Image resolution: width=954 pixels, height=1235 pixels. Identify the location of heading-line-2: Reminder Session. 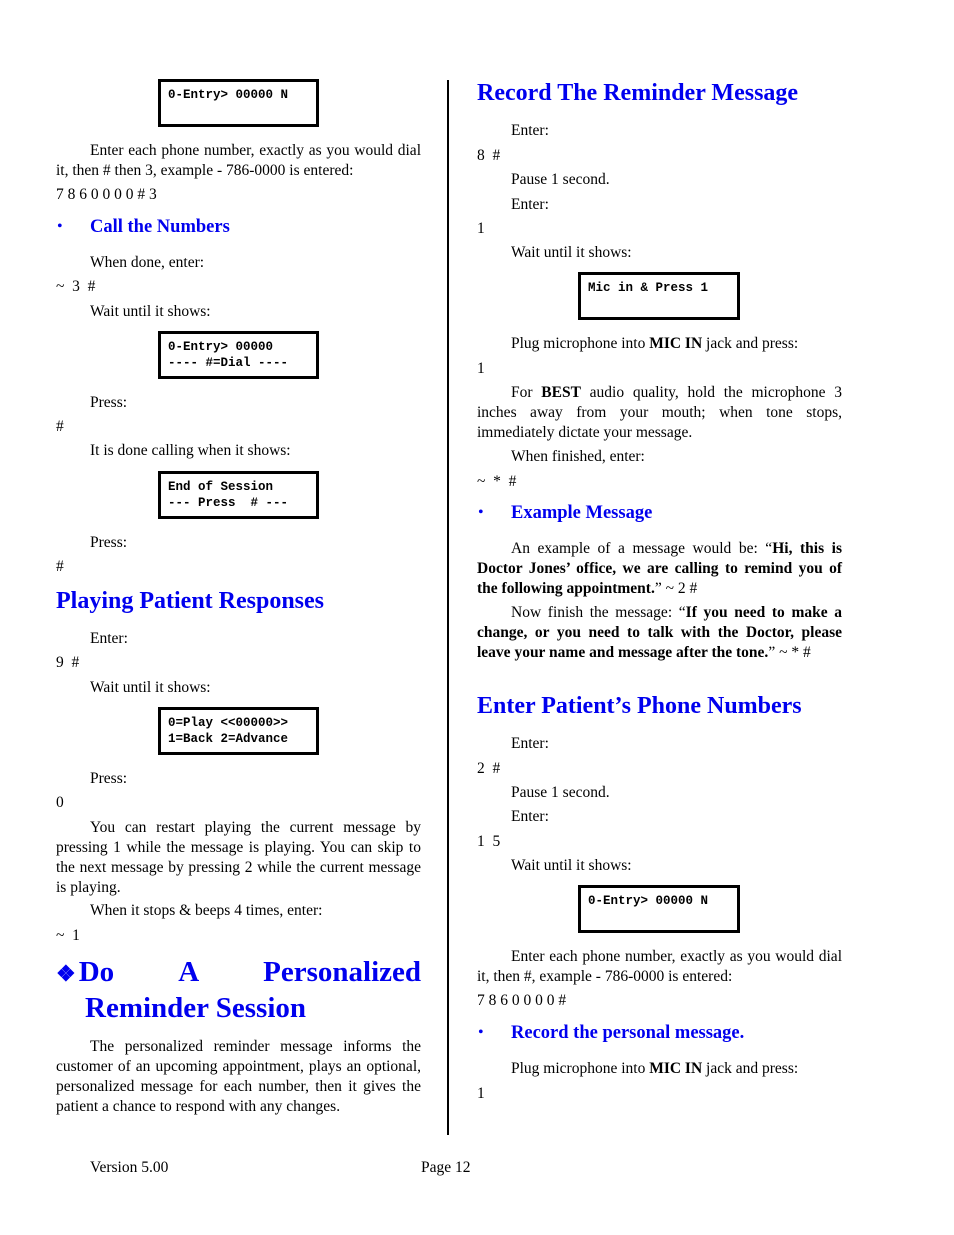
(196, 1008).